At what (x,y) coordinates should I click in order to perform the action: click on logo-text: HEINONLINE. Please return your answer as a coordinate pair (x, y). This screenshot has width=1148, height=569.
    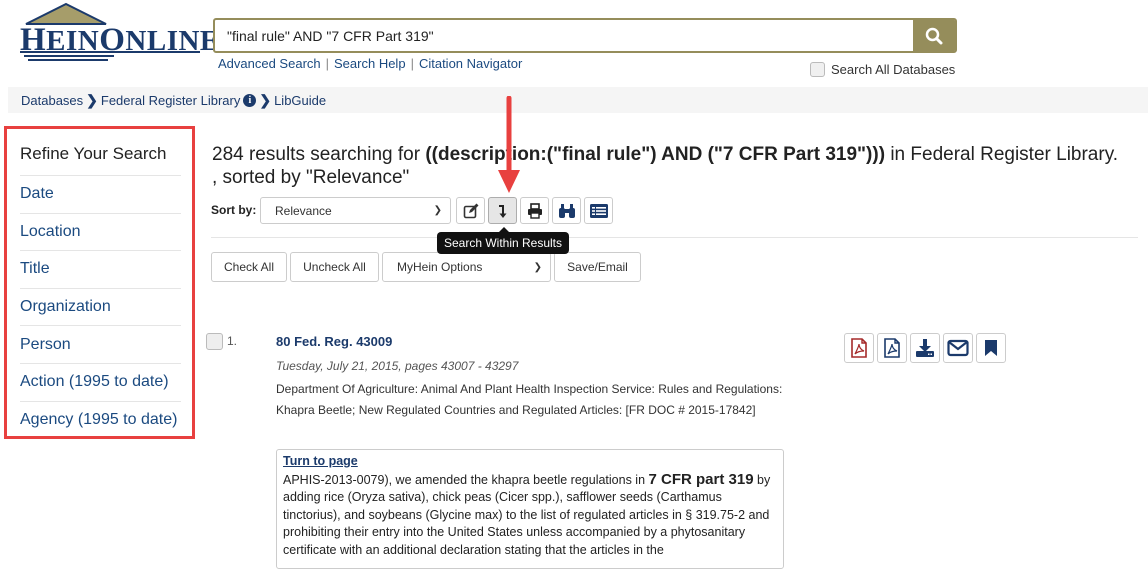
    Looking at the image, I should click on (120, 40).